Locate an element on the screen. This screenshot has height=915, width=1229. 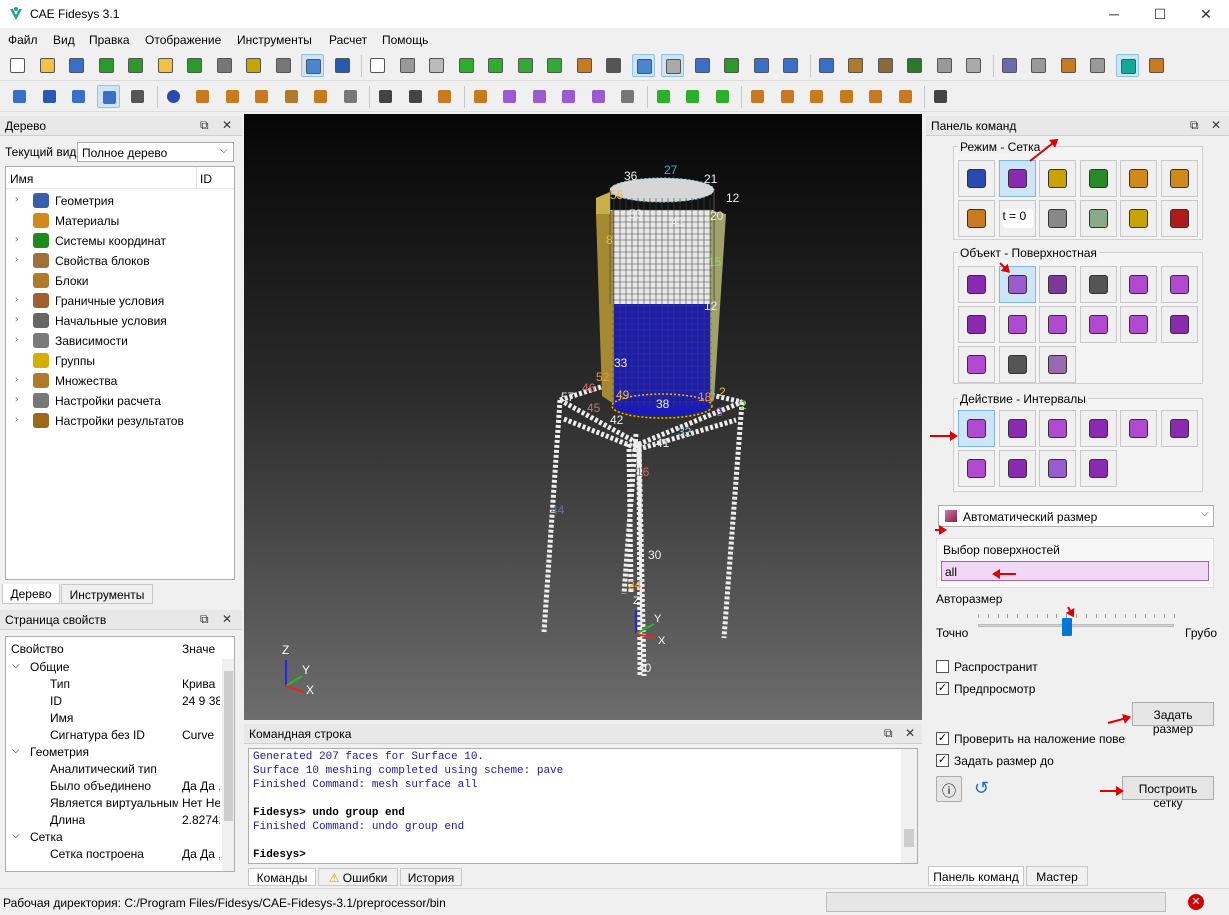
preview-checkbox: ✓ is located at coordinates (942, 688).